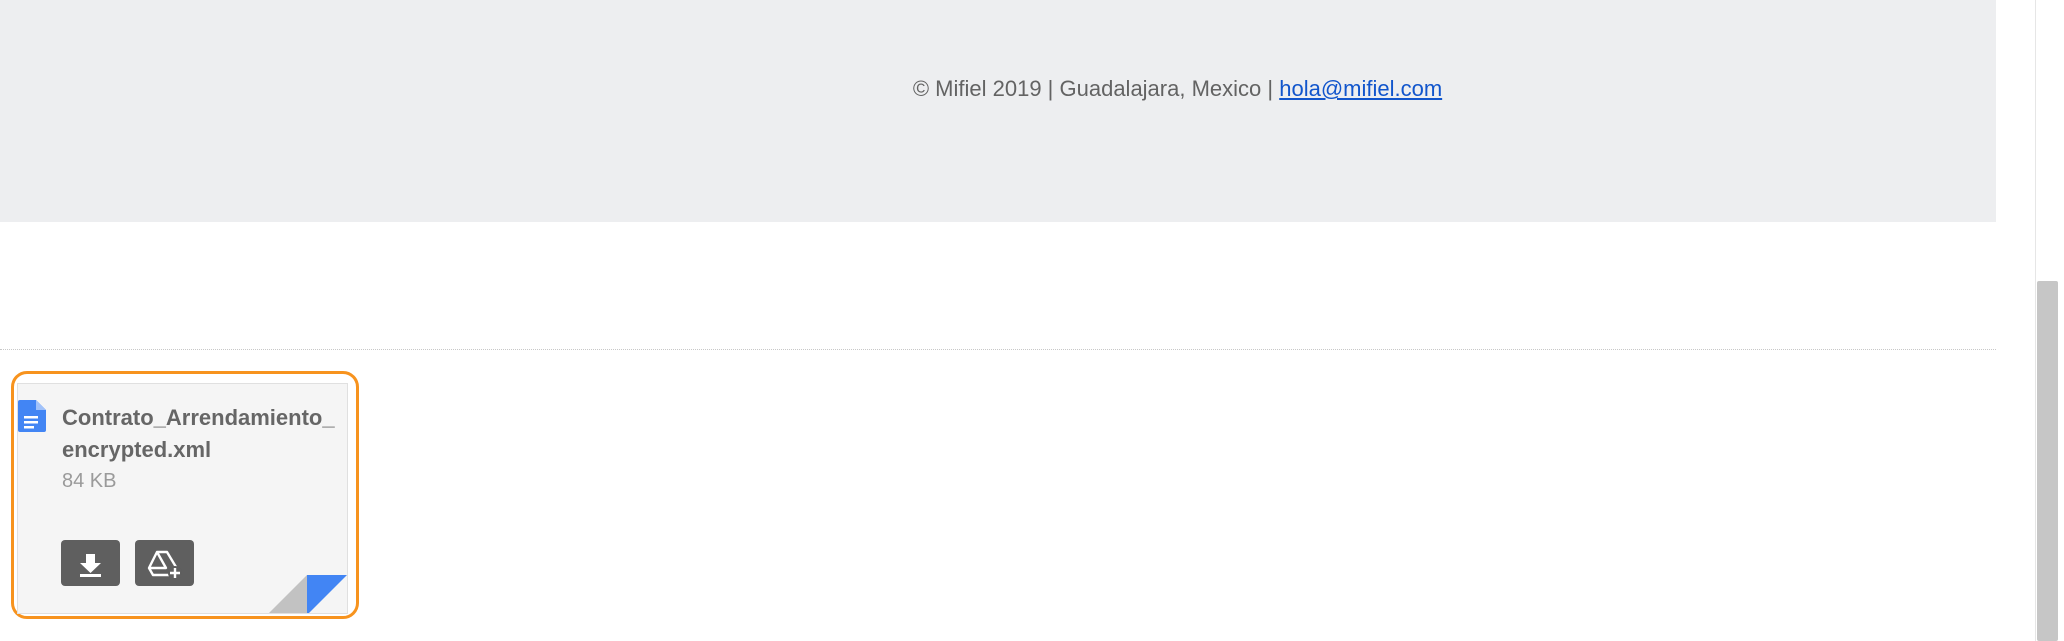 The height and width of the screenshot is (641, 2064). What do you see at coordinates (89, 481) in the screenshot?
I see `attachment-file-size: 84 KB` at bounding box center [89, 481].